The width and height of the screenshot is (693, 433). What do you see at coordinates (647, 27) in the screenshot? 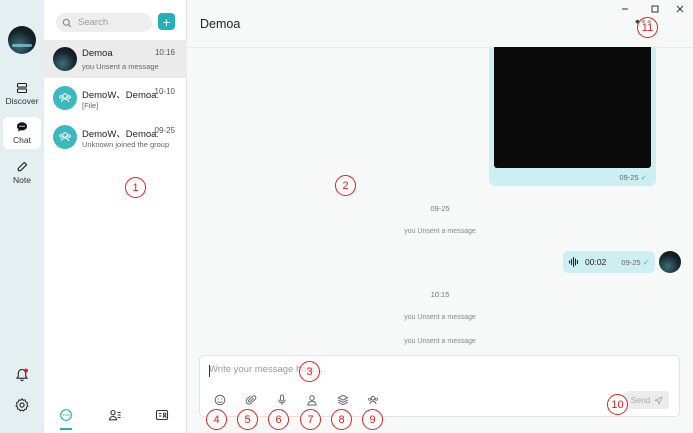
I see `annotation-marker: 11` at bounding box center [647, 27].